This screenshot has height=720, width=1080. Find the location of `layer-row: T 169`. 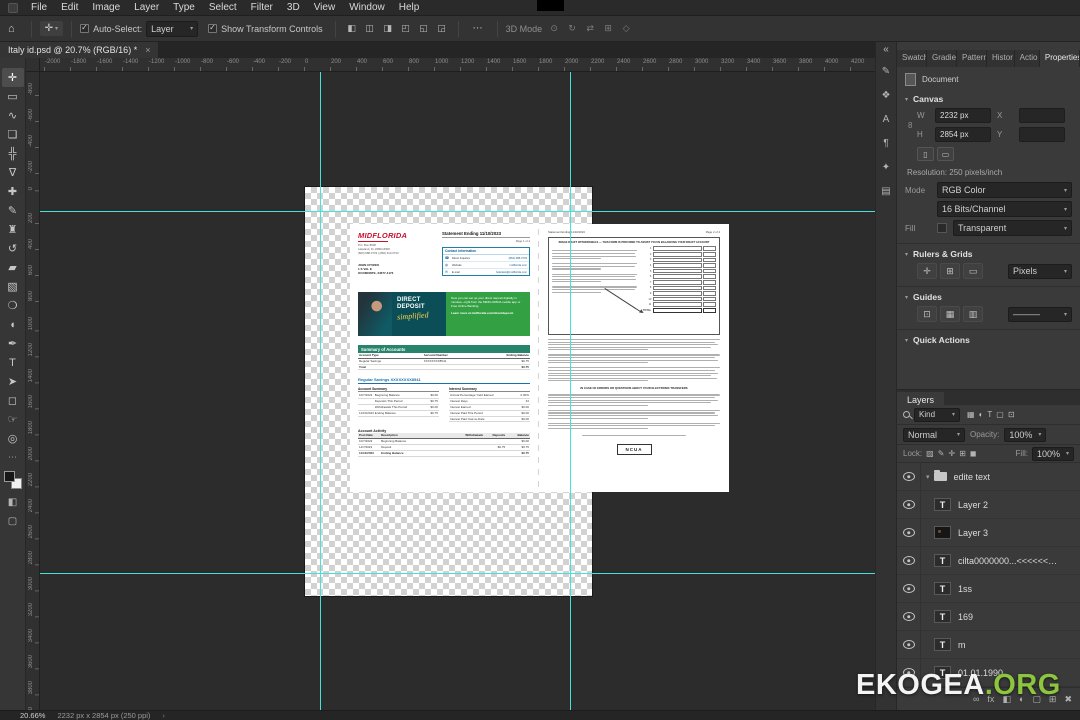

layer-row: T 169 is located at coordinates (988, 617).